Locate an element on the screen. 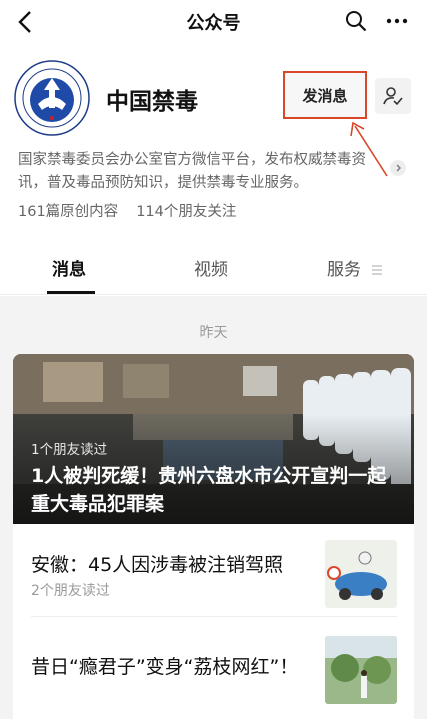 The height and width of the screenshot is (719, 427). list-item: 安徽：45人因涉毒被注销驾照 2个朋友读过 is located at coordinates (213, 570).